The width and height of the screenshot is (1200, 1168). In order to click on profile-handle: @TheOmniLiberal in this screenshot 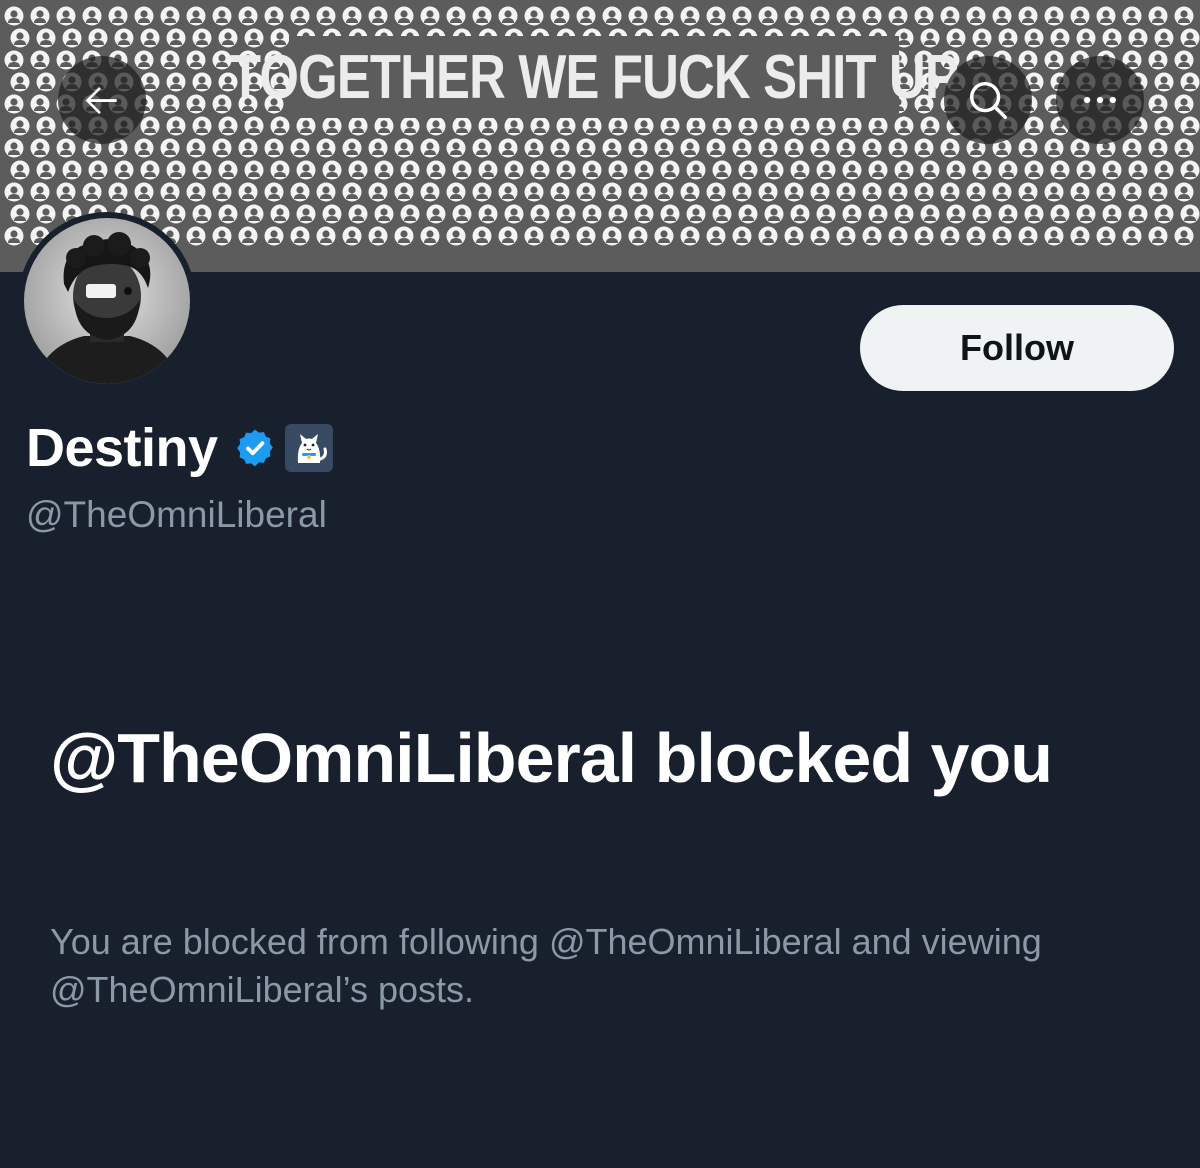, I will do `click(176, 514)`.